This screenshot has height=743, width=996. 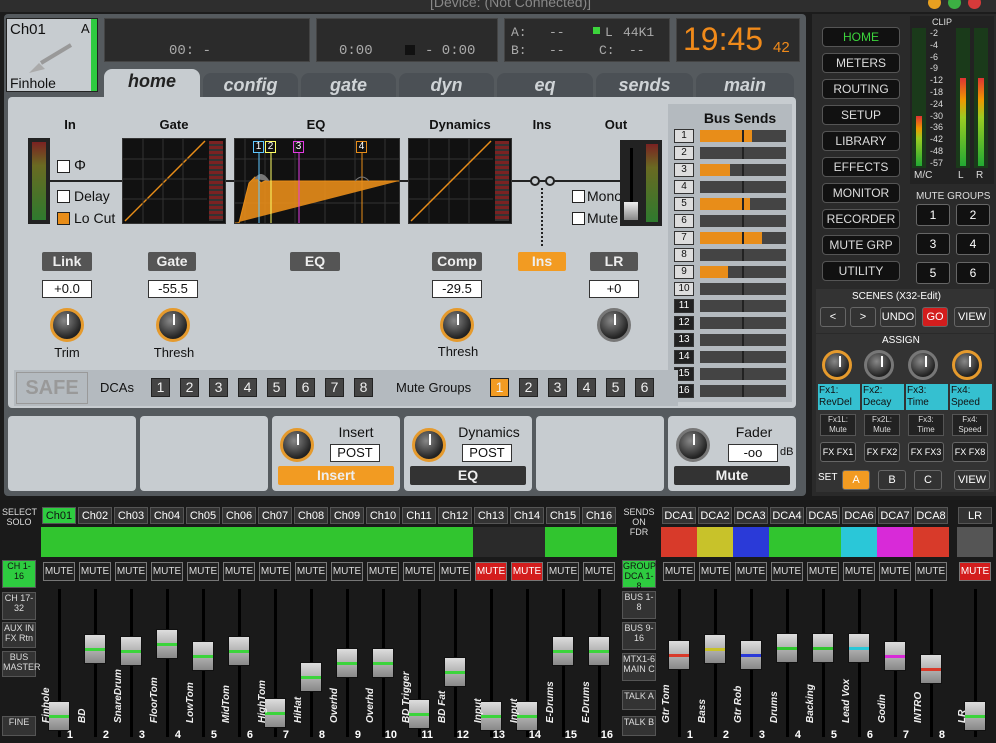 What do you see at coordinates (973, 273) in the screenshot?
I see `mute-group-6-button: 6` at bounding box center [973, 273].